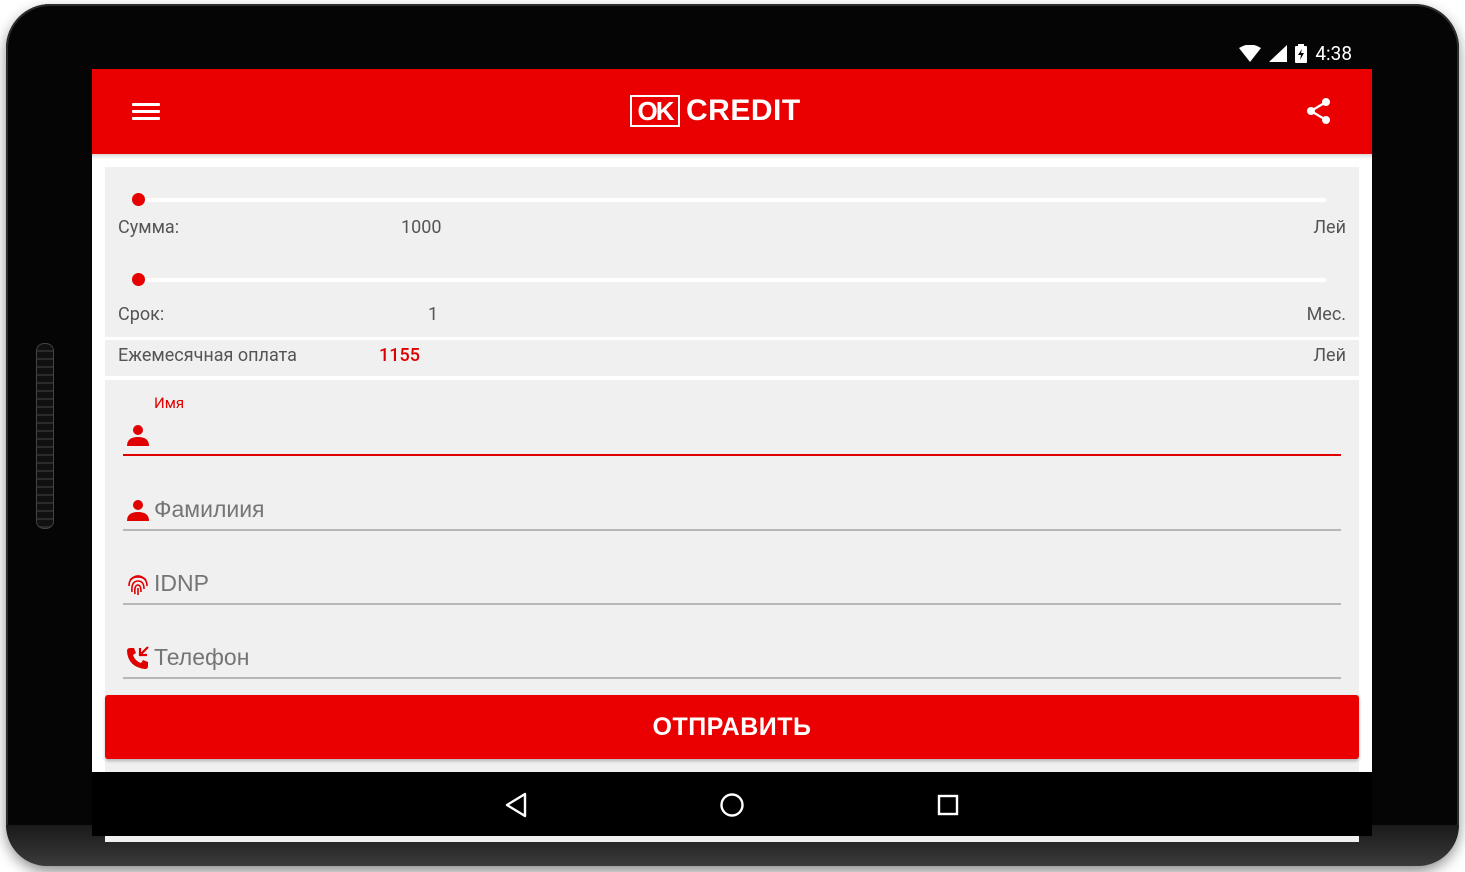 The width and height of the screenshot is (1465, 872). I want to click on signal-icon, so click(1278, 53).